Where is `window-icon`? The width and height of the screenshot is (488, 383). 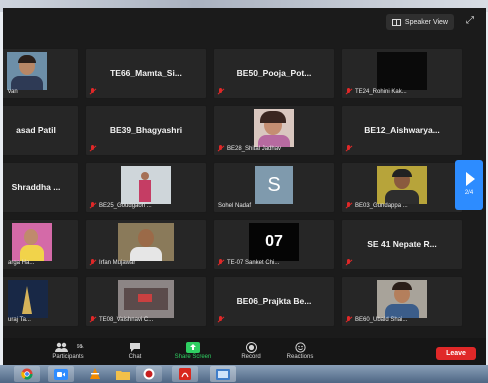
window-icon is located at coordinates (223, 374).